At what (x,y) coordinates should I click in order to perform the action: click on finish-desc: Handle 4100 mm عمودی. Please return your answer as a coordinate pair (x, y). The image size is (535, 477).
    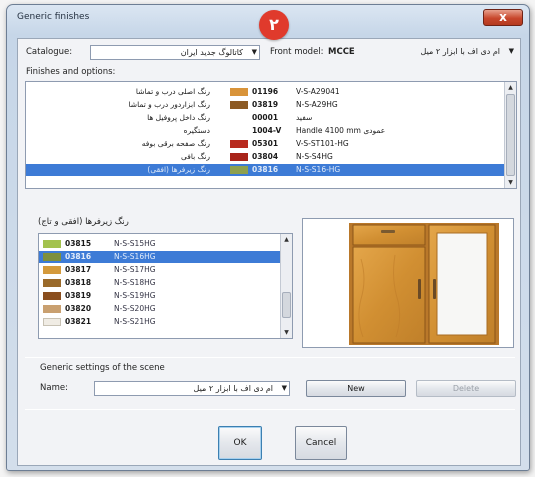
    Looking at the image, I should click on (341, 130).